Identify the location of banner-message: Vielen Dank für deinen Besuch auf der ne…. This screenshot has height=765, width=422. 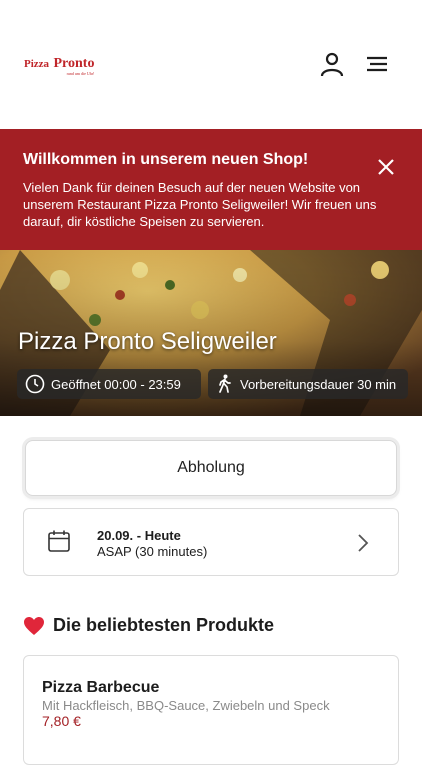
(200, 204).